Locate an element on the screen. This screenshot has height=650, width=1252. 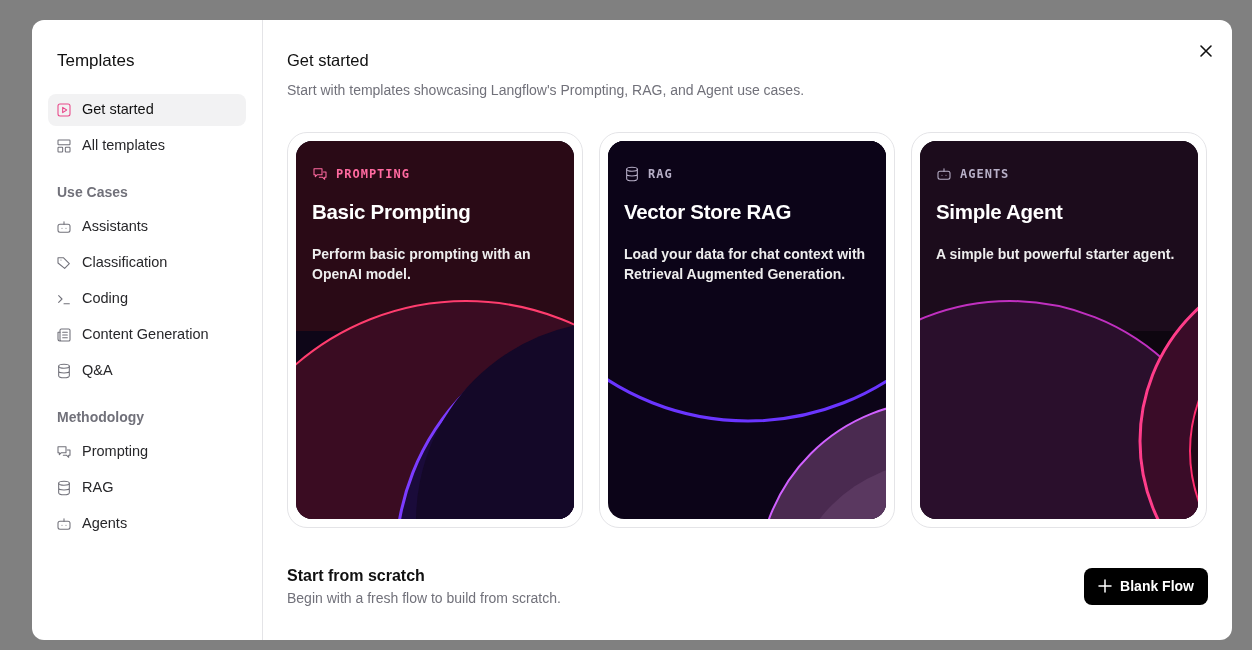
sidebar-item: Coding is located at coordinates (147, 298).